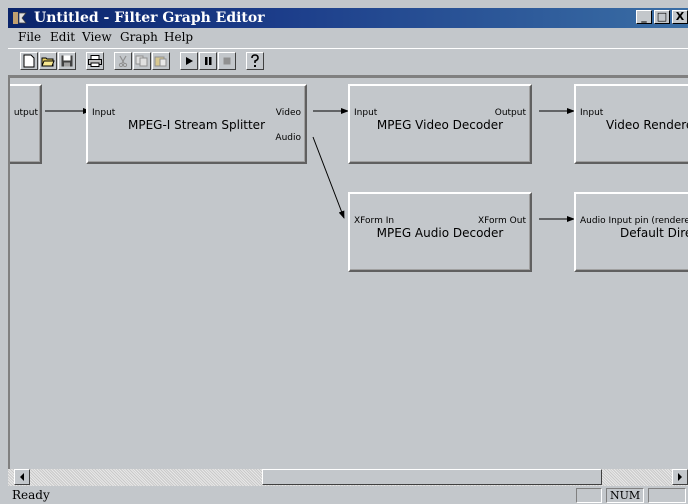 The width and height of the screenshot is (688, 504). What do you see at coordinates (288, 138) in the screenshot?
I see `pin-splitter-audio: Audio` at bounding box center [288, 138].